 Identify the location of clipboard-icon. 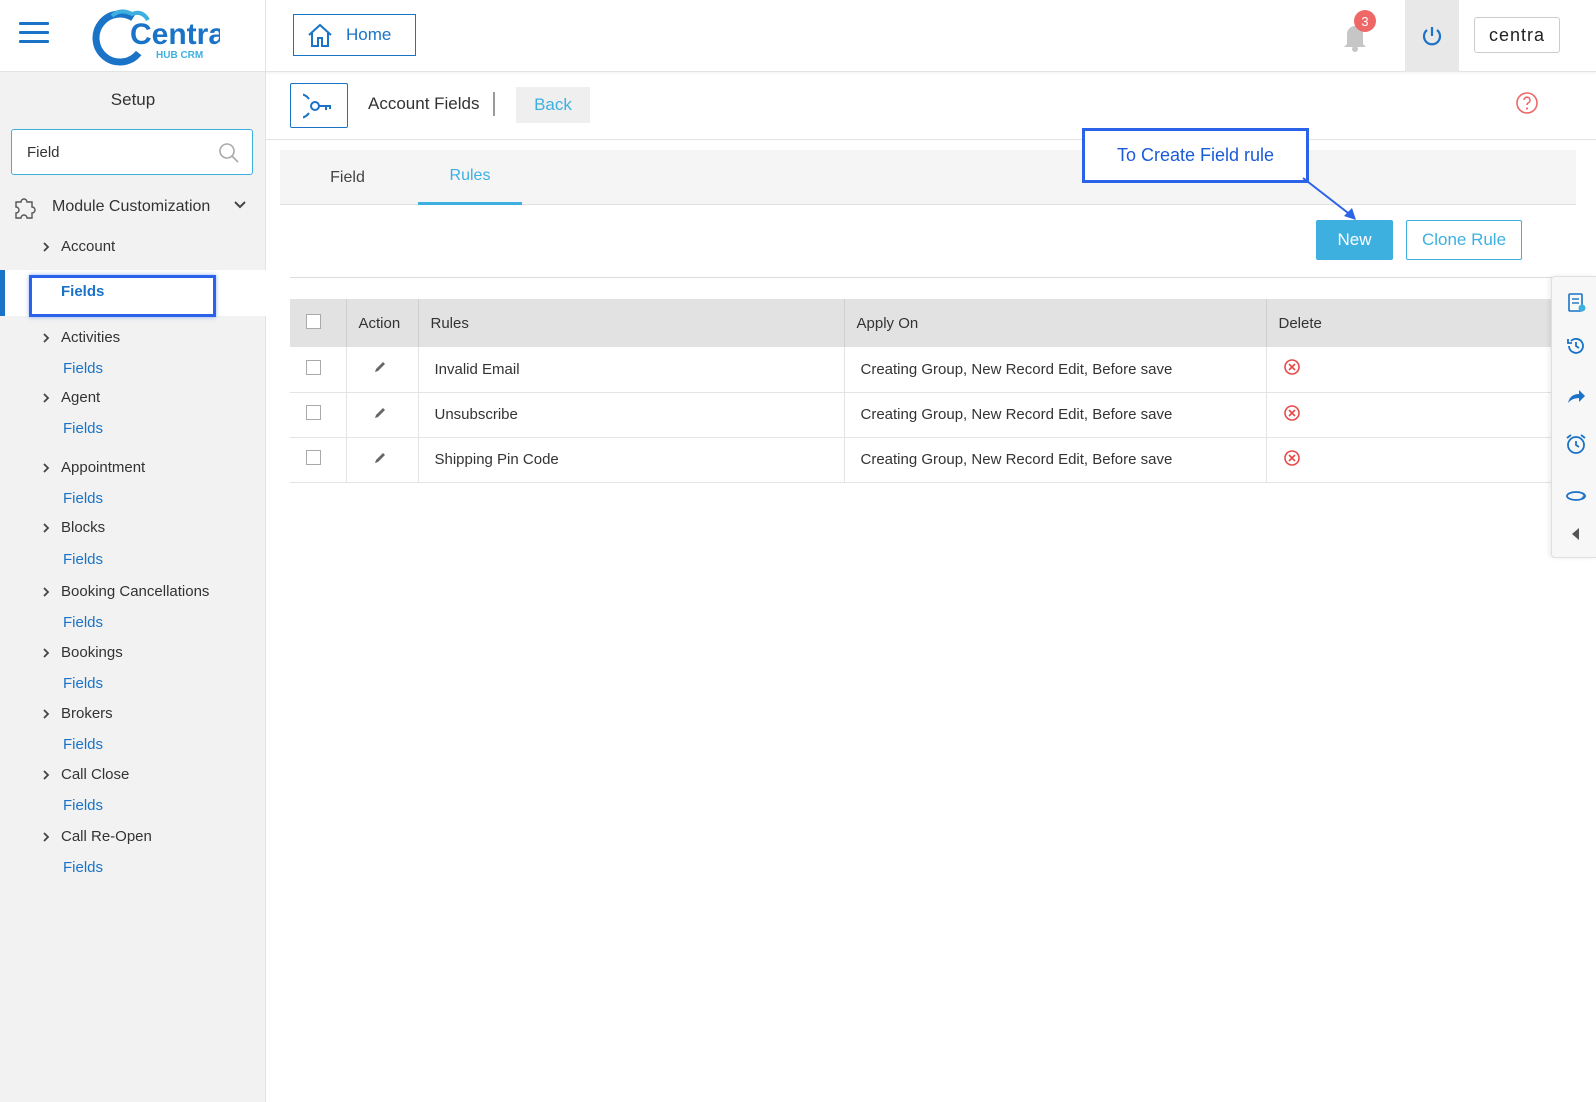
(1576, 302).